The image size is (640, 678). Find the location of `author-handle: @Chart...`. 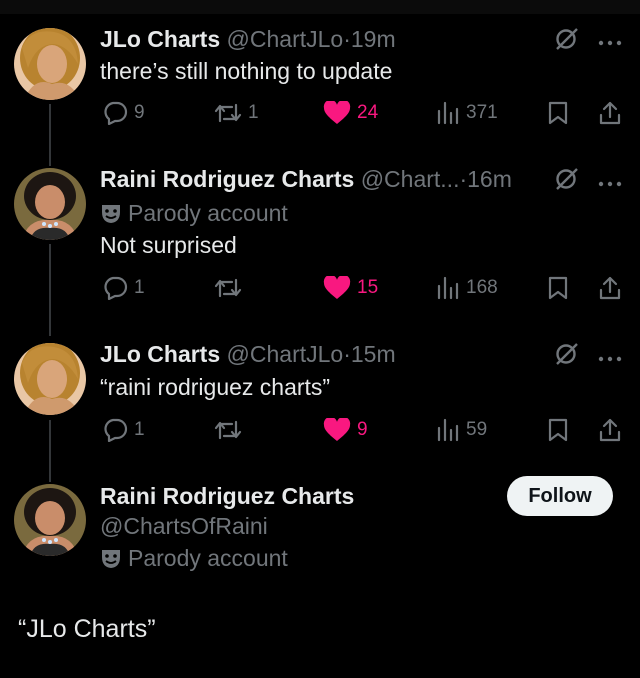

author-handle: @Chart... is located at coordinates (410, 179).